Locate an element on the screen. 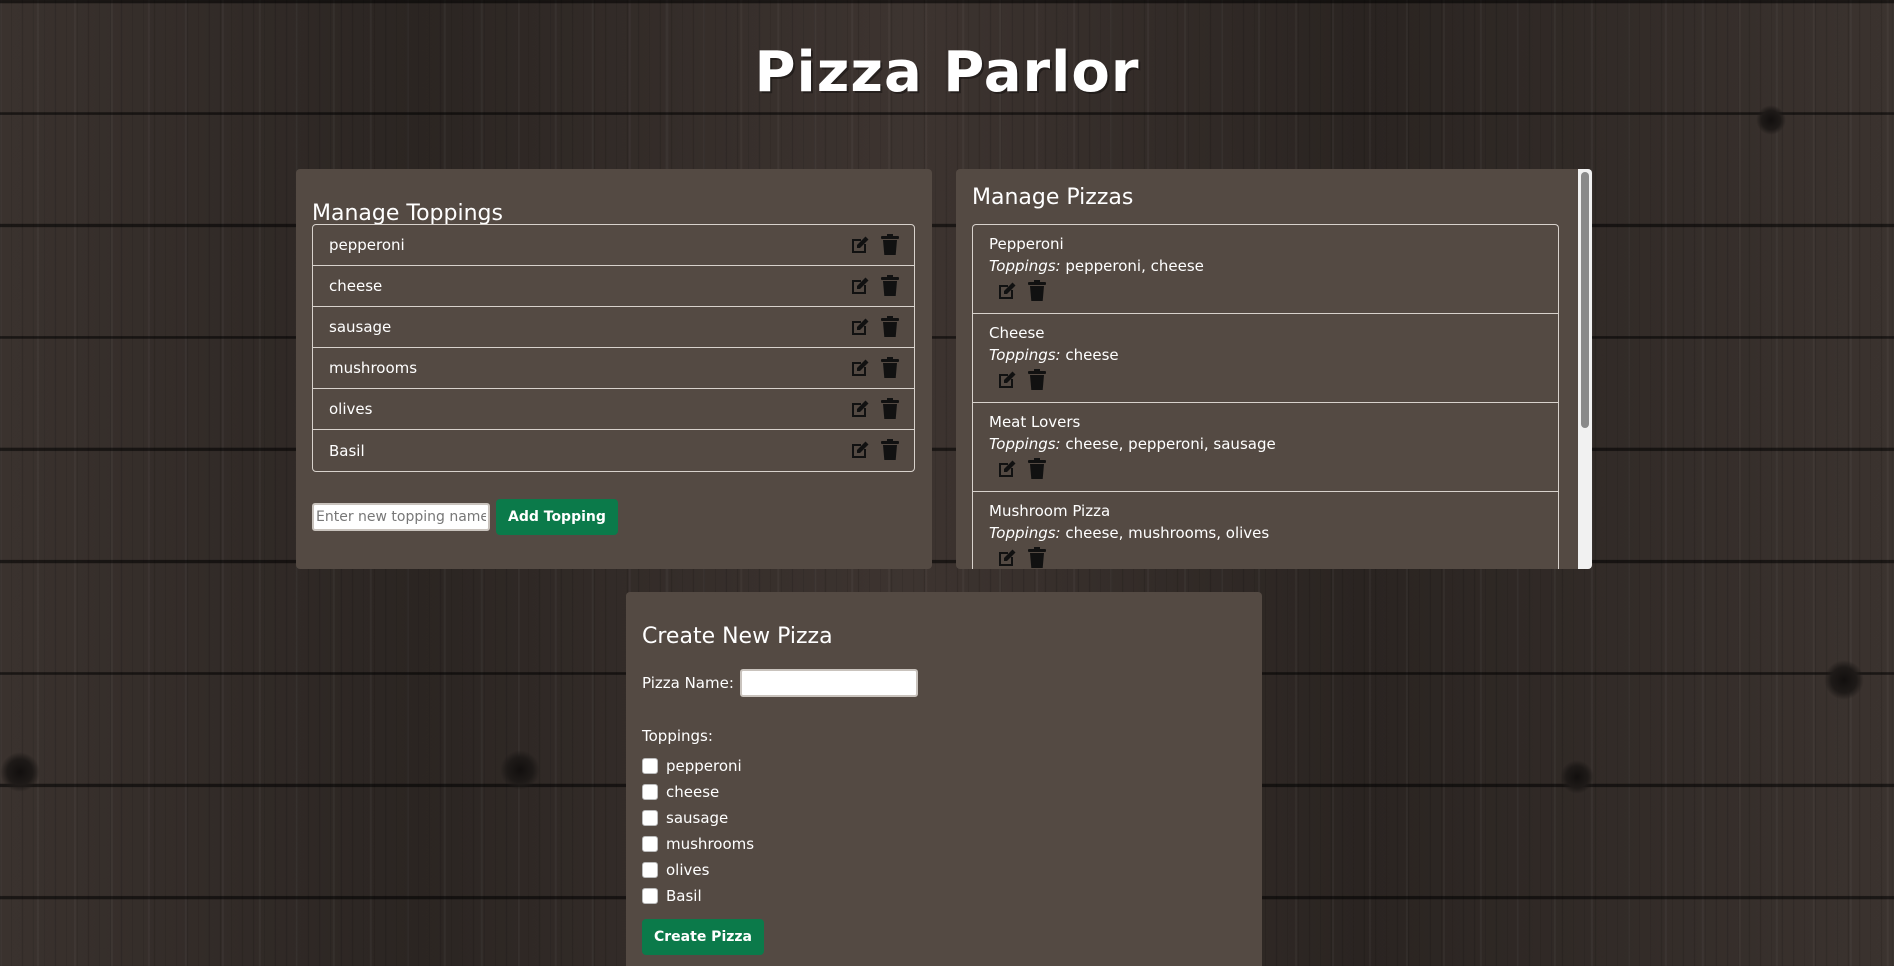  topping-label: cheese is located at coordinates (356, 286).